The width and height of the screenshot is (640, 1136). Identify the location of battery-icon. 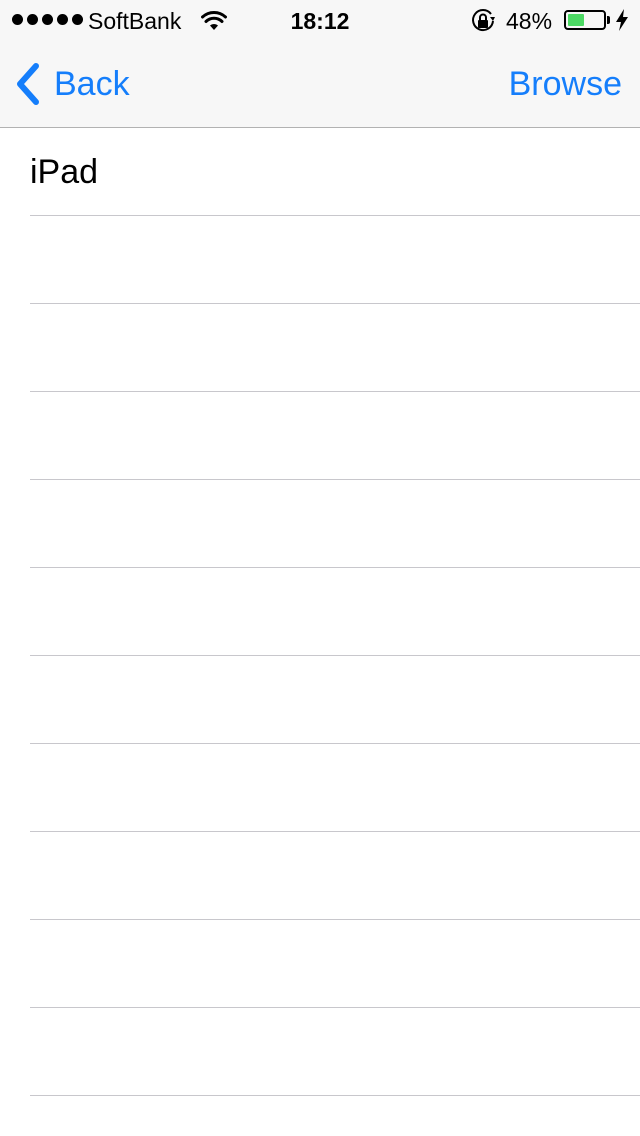
(585, 20).